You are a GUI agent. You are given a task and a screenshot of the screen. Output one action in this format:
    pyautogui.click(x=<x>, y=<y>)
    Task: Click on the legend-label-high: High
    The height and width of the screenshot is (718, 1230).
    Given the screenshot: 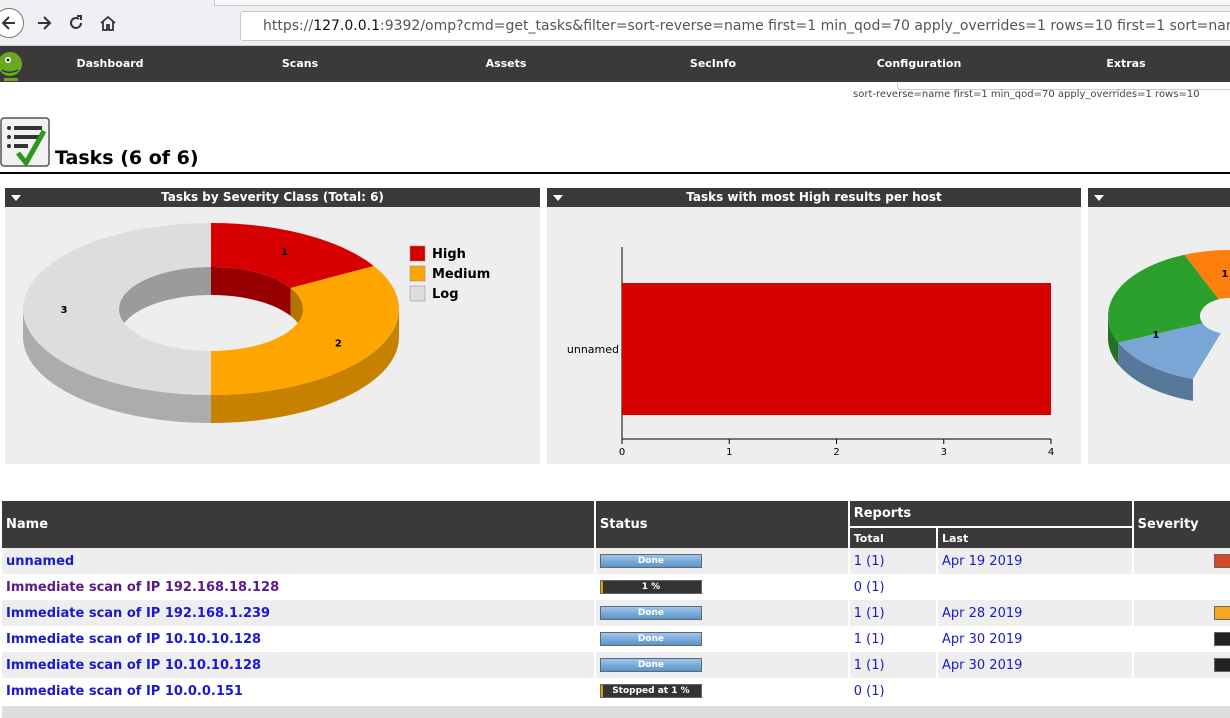 What is the action you would take?
    pyautogui.click(x=449, y=254)
    